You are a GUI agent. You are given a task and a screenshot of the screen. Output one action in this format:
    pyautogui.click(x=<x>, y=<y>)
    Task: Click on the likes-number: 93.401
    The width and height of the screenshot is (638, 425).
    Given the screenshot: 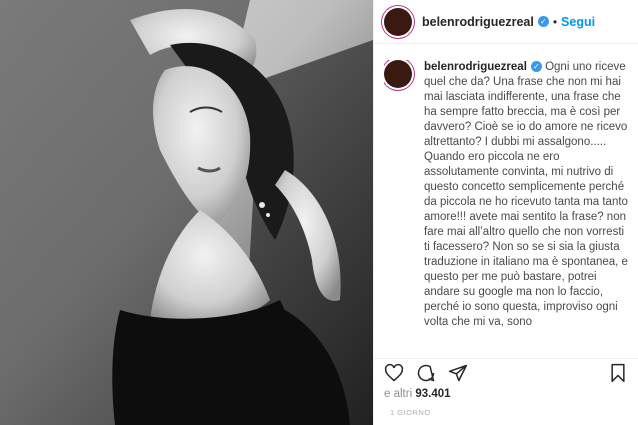 What is the action you would take?
    pyautogui.click(x=433, y=394)
    